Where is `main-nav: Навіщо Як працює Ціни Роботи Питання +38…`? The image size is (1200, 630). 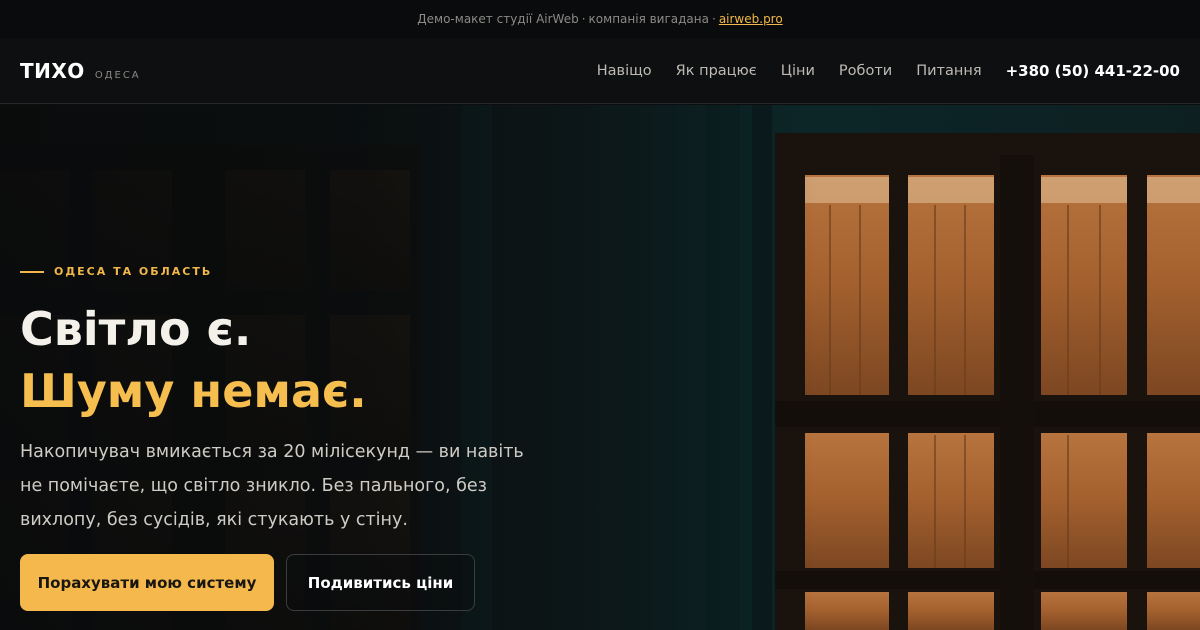
main-nav: Навіщо Як працює Ціни Роботи Питання +38… is located at coordinates (876, 71).